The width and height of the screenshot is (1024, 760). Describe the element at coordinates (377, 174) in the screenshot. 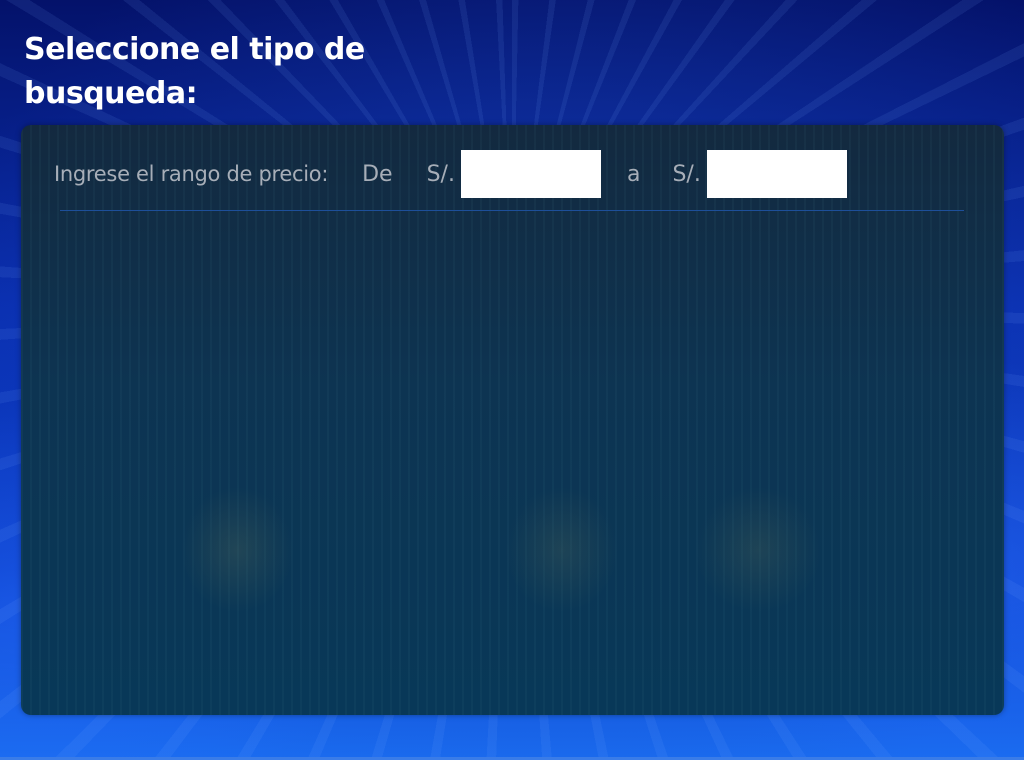

I see `from-label: De` at that location.